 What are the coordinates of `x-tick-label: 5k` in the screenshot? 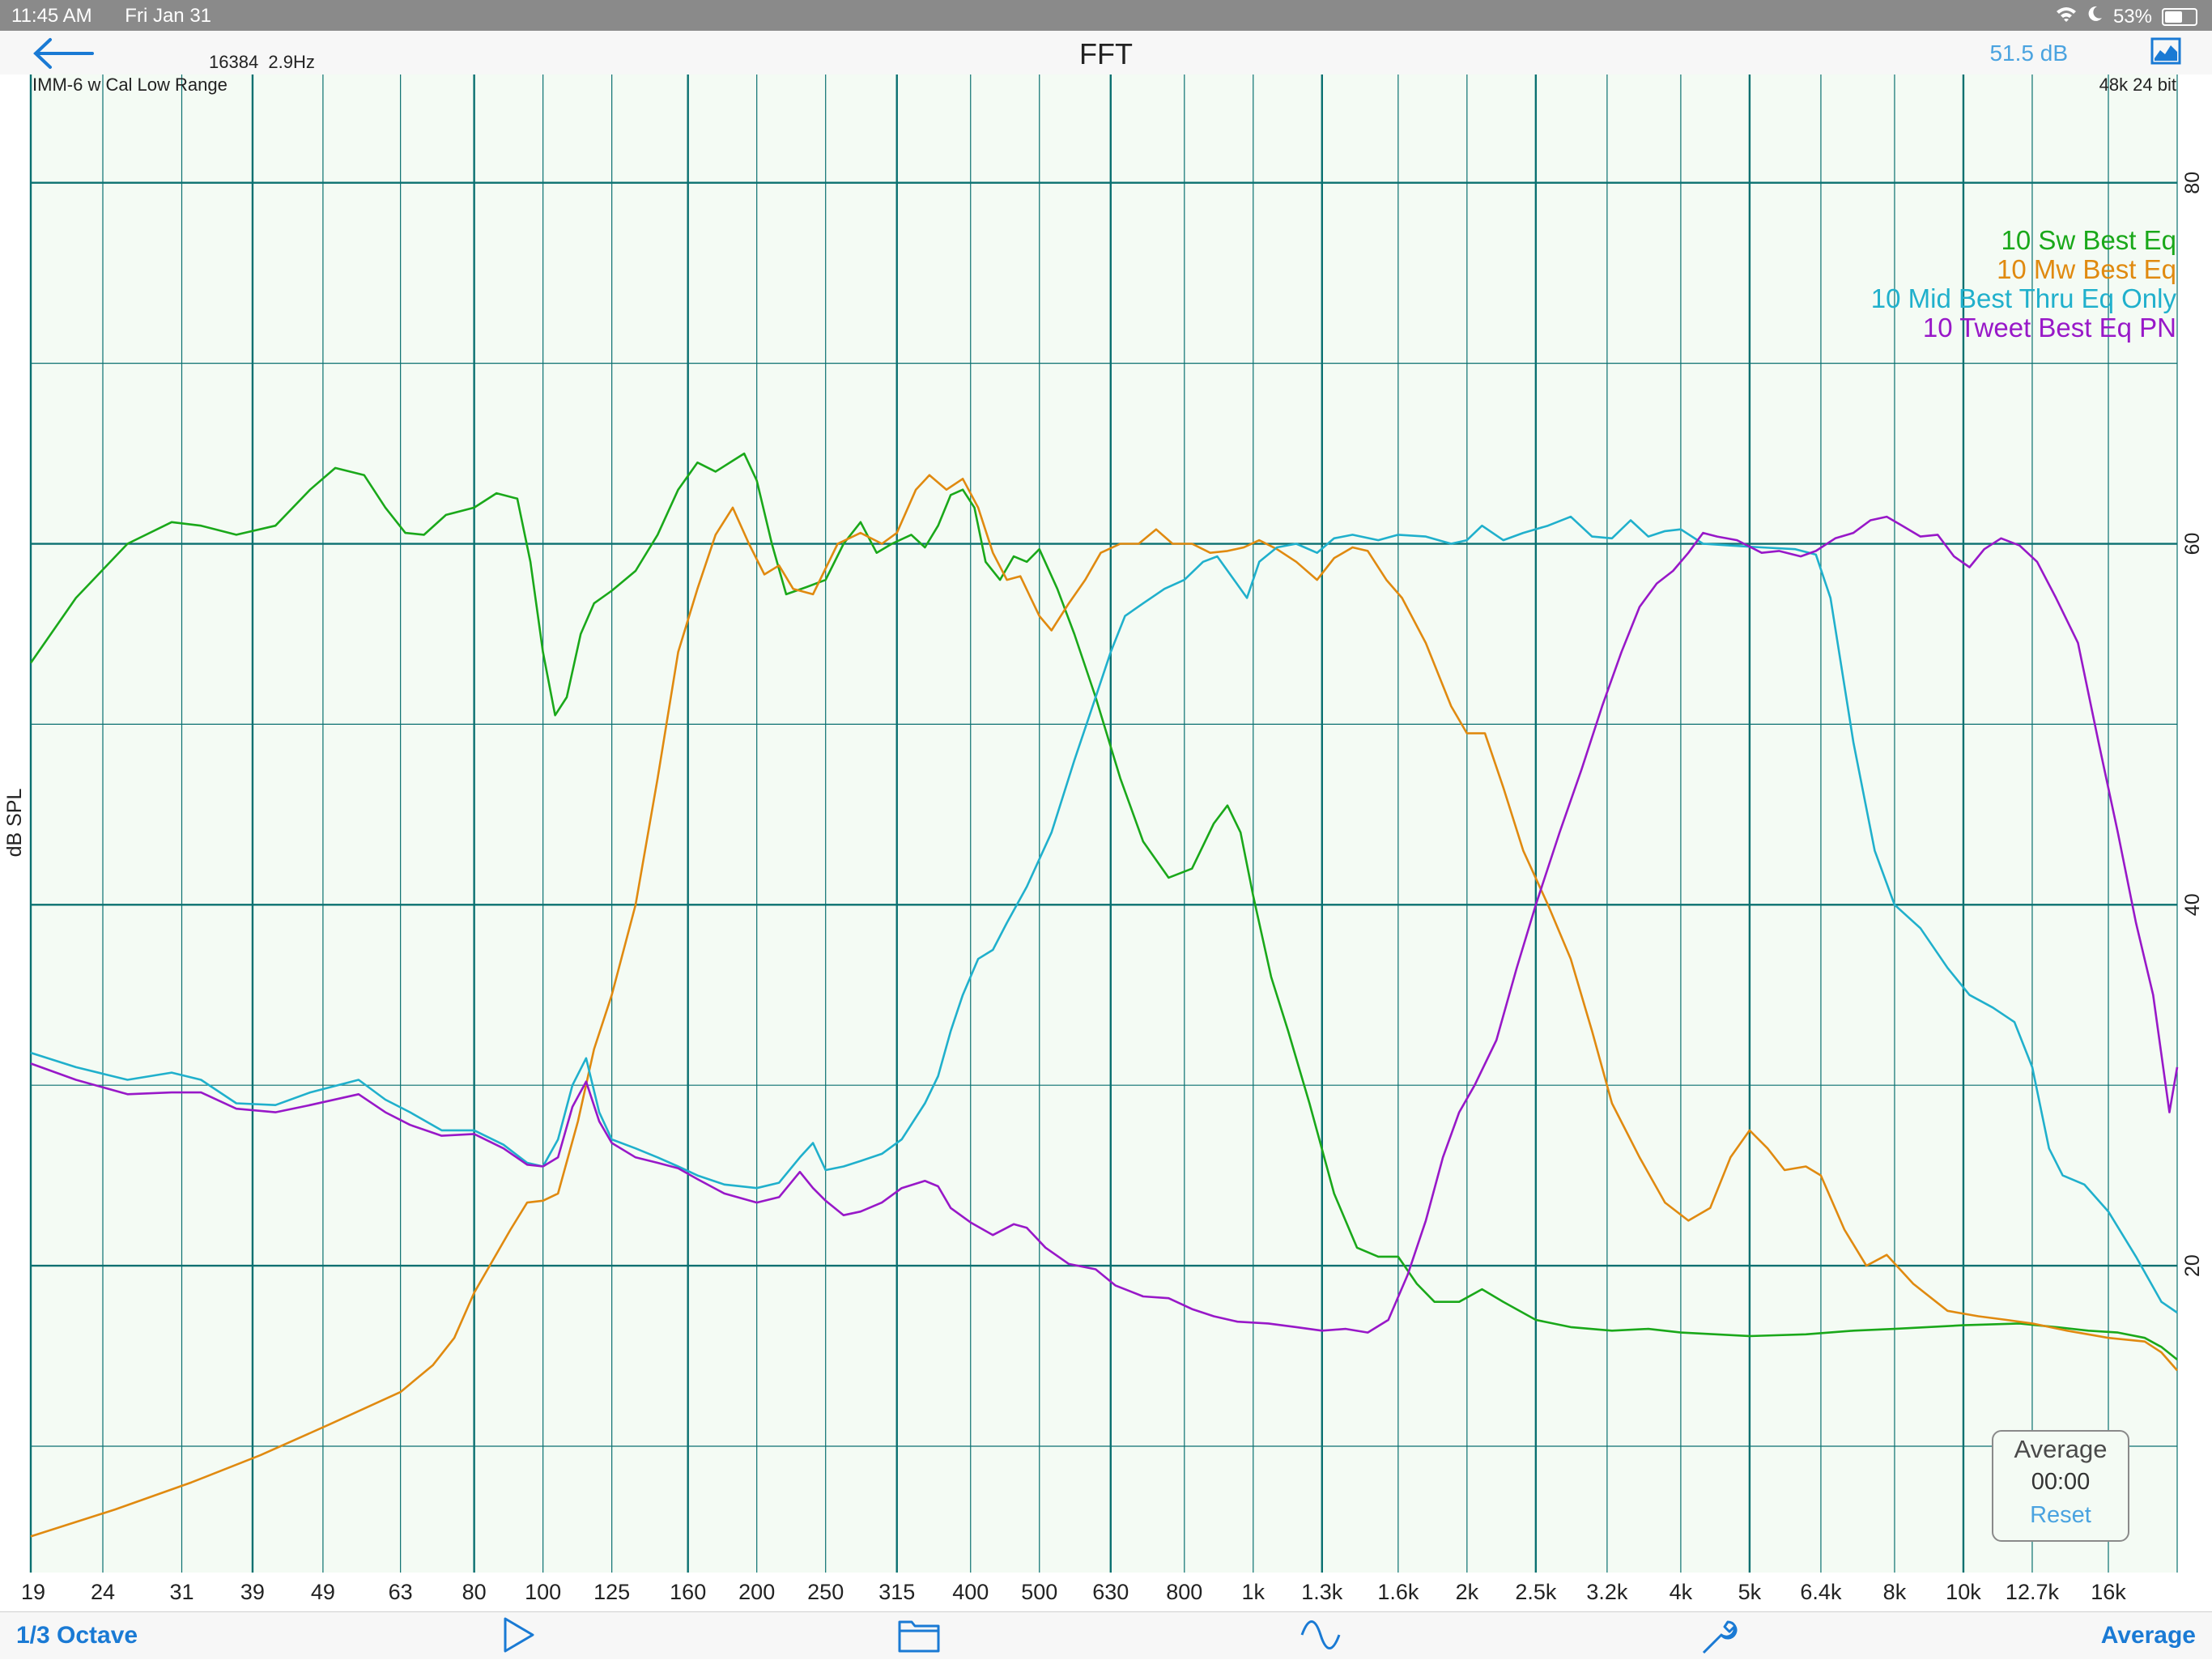 It's located at (1750, 1592).